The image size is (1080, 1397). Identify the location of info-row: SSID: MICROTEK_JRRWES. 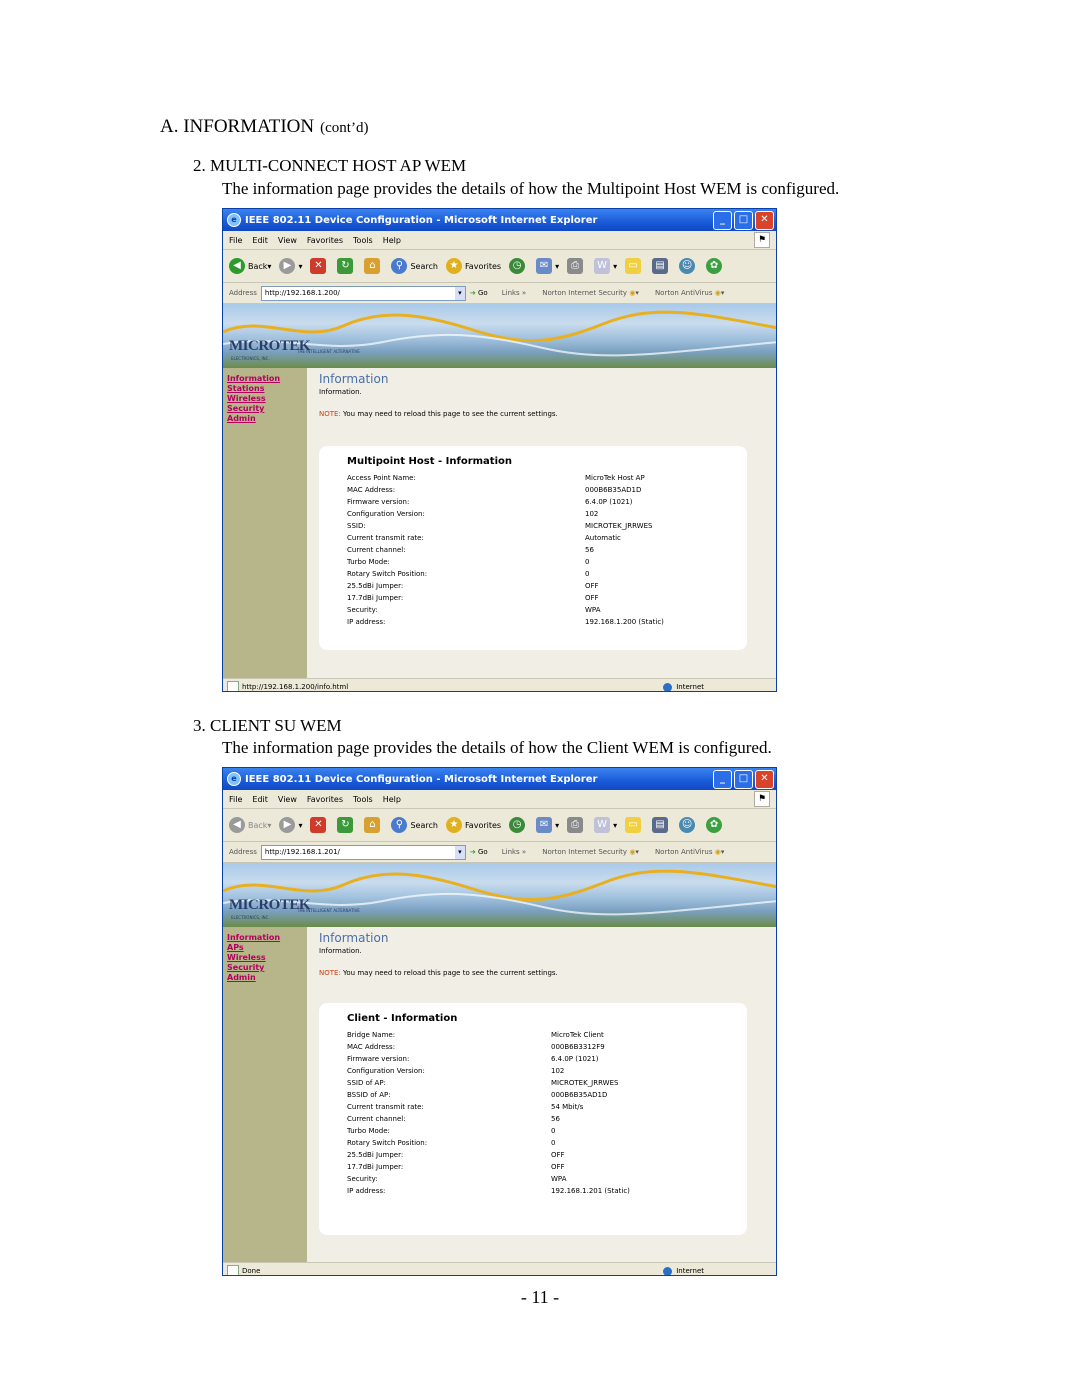
(505, 528).